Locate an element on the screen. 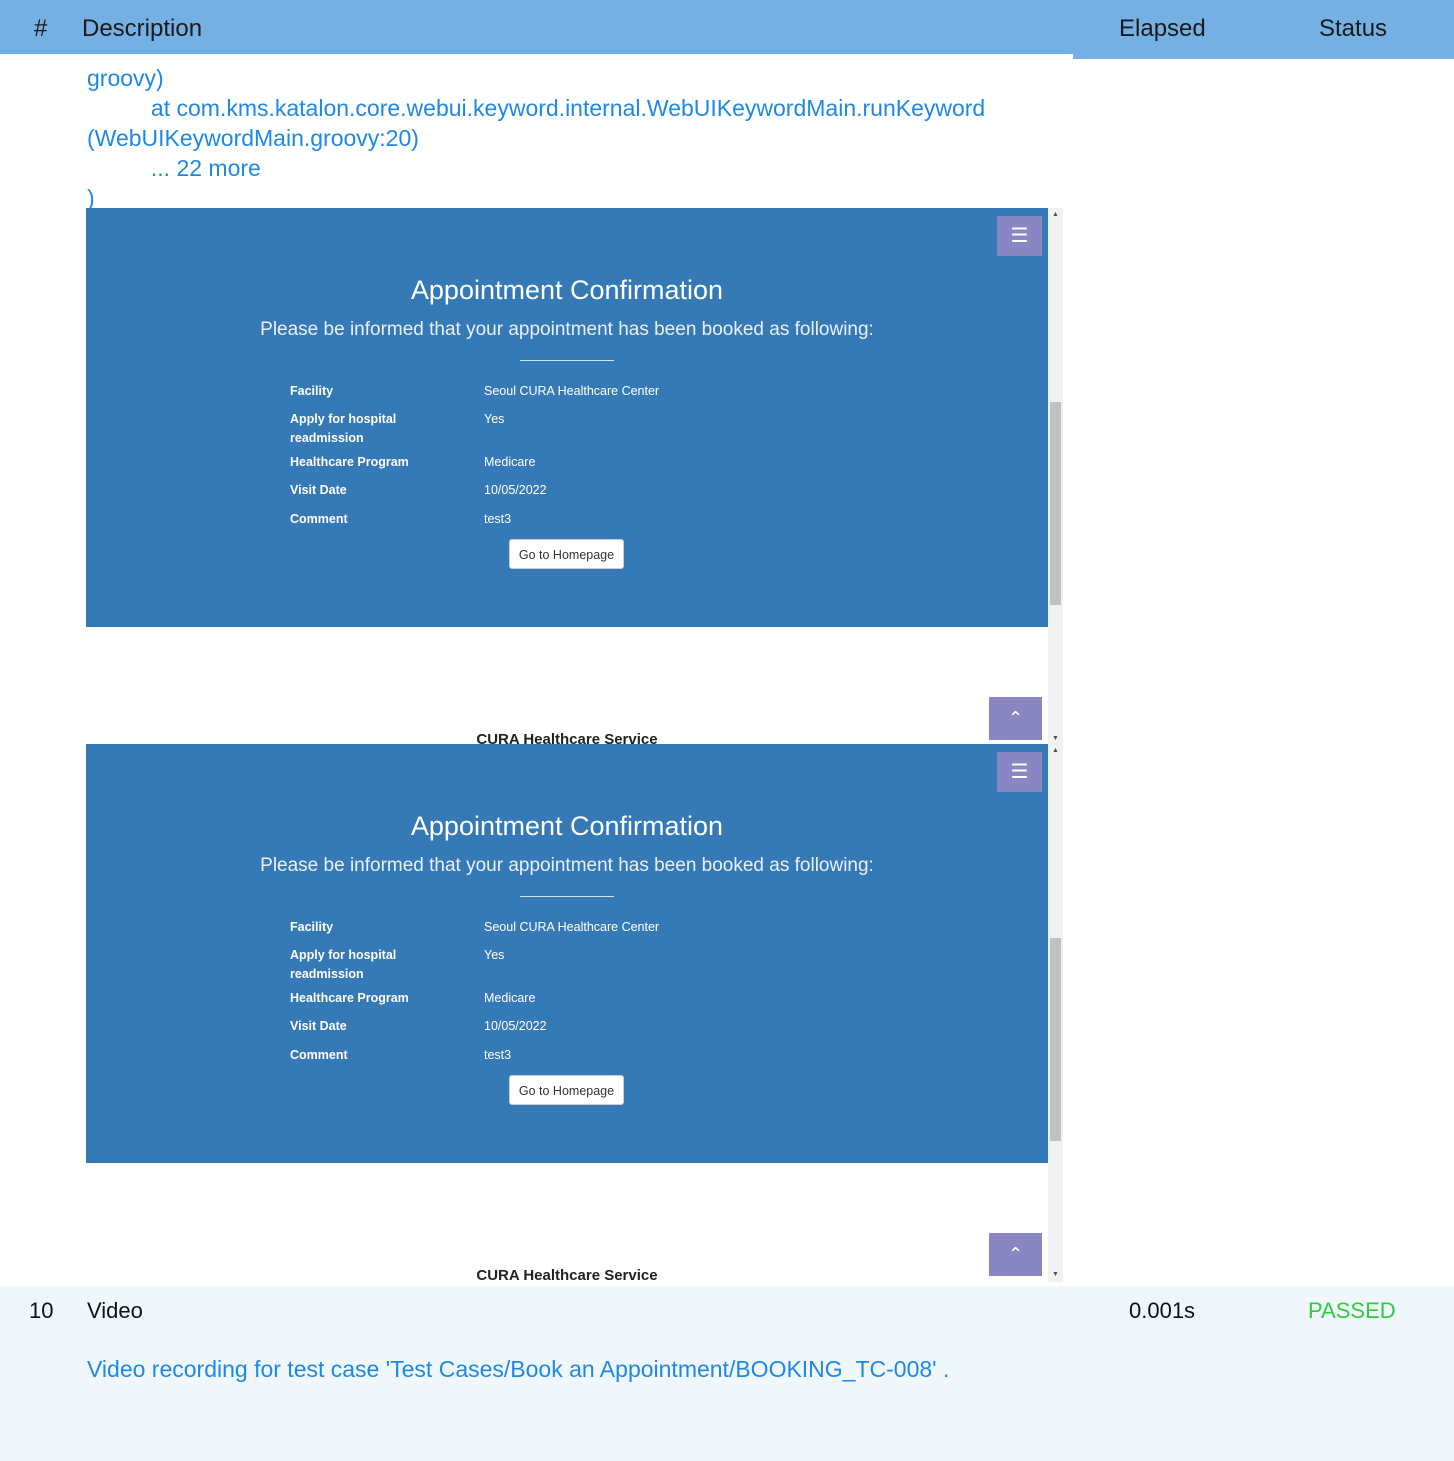 This screenshot has width=1454, height=1461. table-header: # Description Elapsed Status is located at coordinates (727, 29).